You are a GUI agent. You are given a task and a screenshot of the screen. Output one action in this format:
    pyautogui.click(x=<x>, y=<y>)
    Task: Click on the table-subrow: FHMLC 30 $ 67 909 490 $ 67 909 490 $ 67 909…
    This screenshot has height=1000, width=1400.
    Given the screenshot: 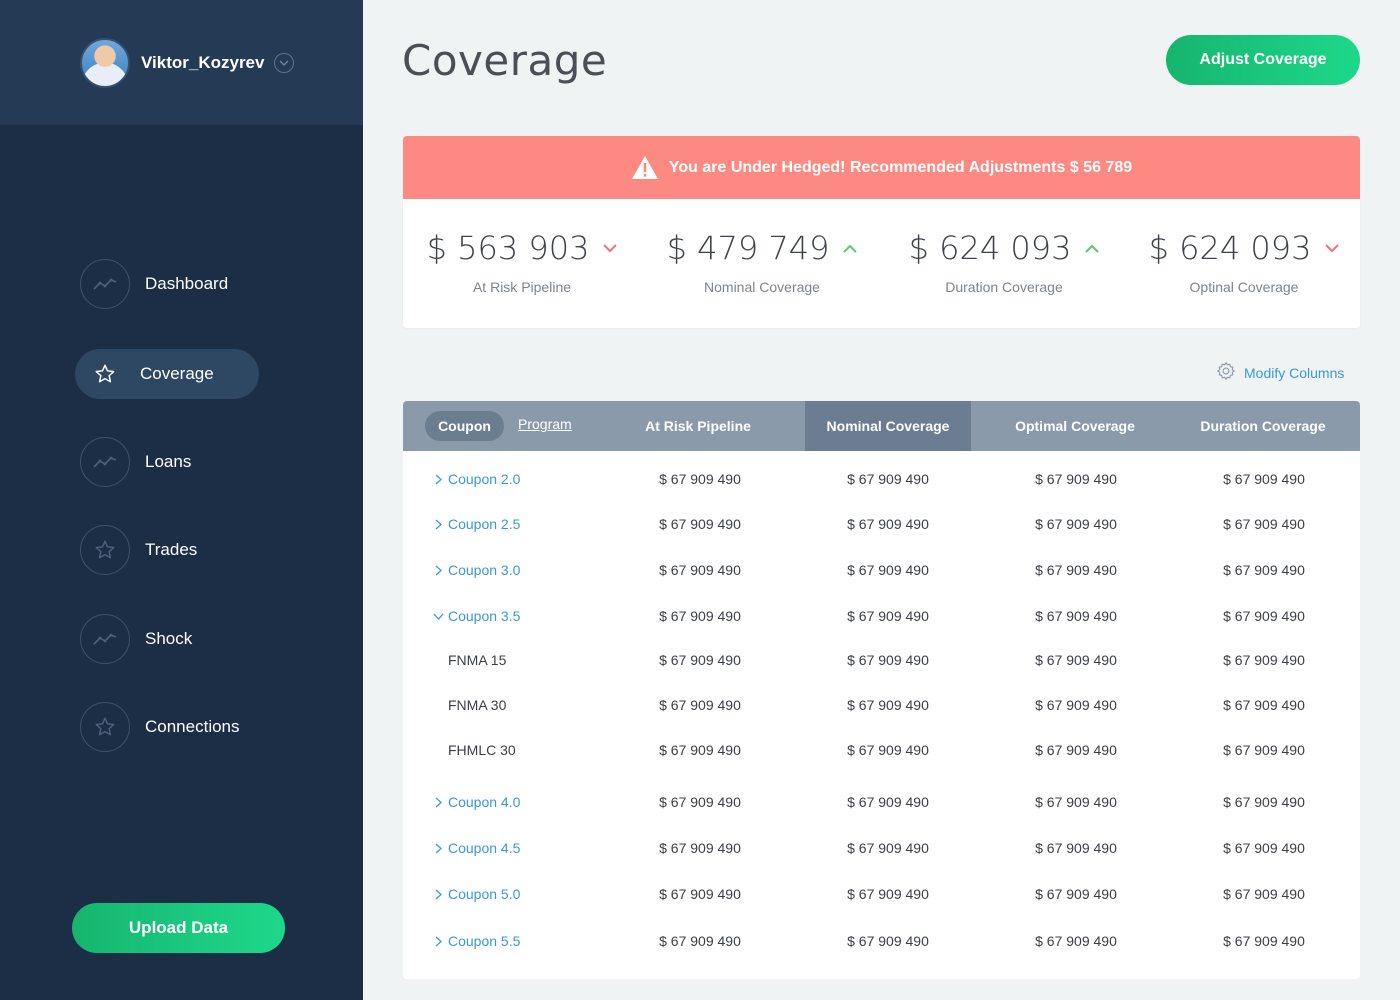 What is the action you would take?
    pyautogui.click(x=881, y=750)
    